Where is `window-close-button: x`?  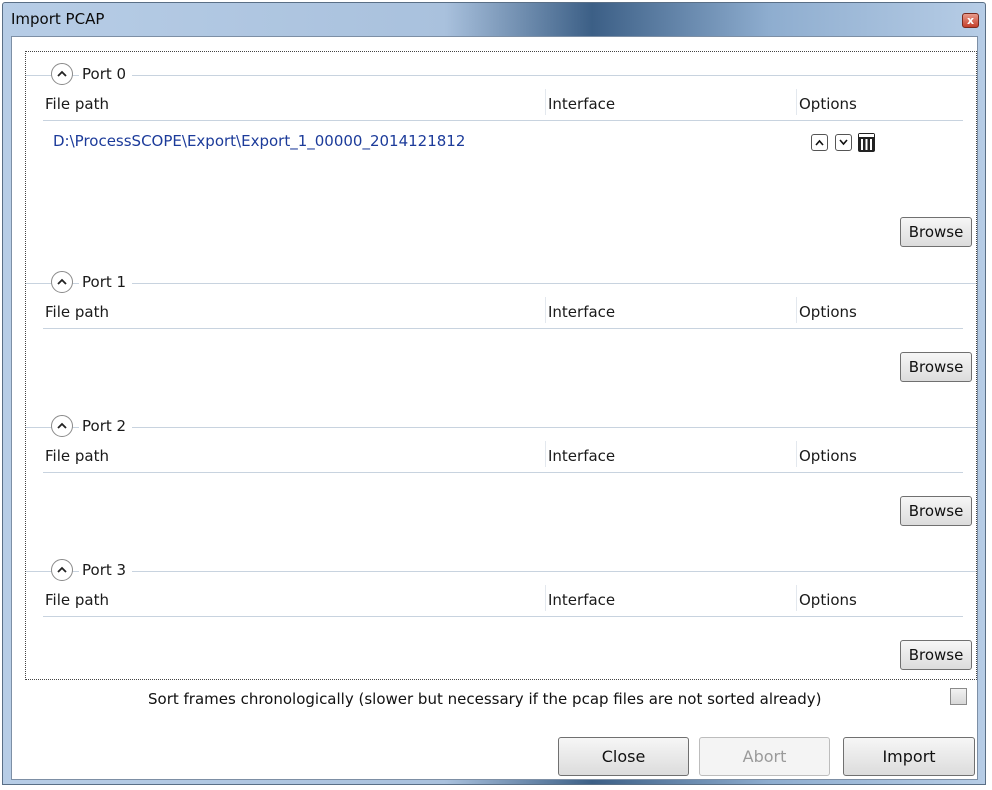
window-close-button: x is located at coordinates (970, 20).